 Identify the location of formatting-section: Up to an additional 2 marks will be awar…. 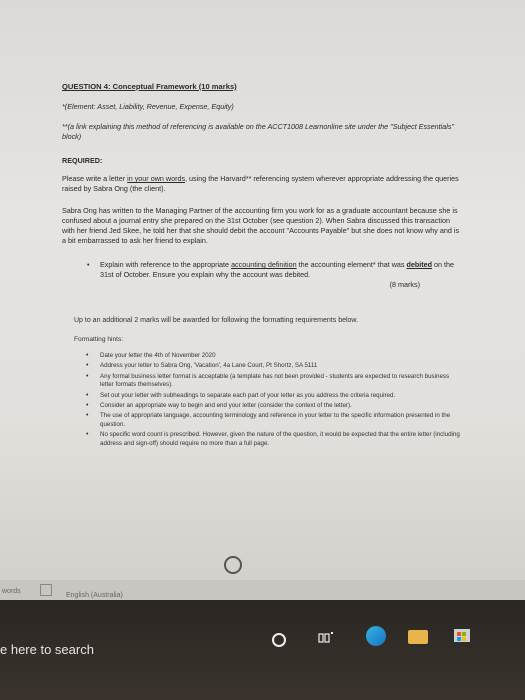
(261, 382).